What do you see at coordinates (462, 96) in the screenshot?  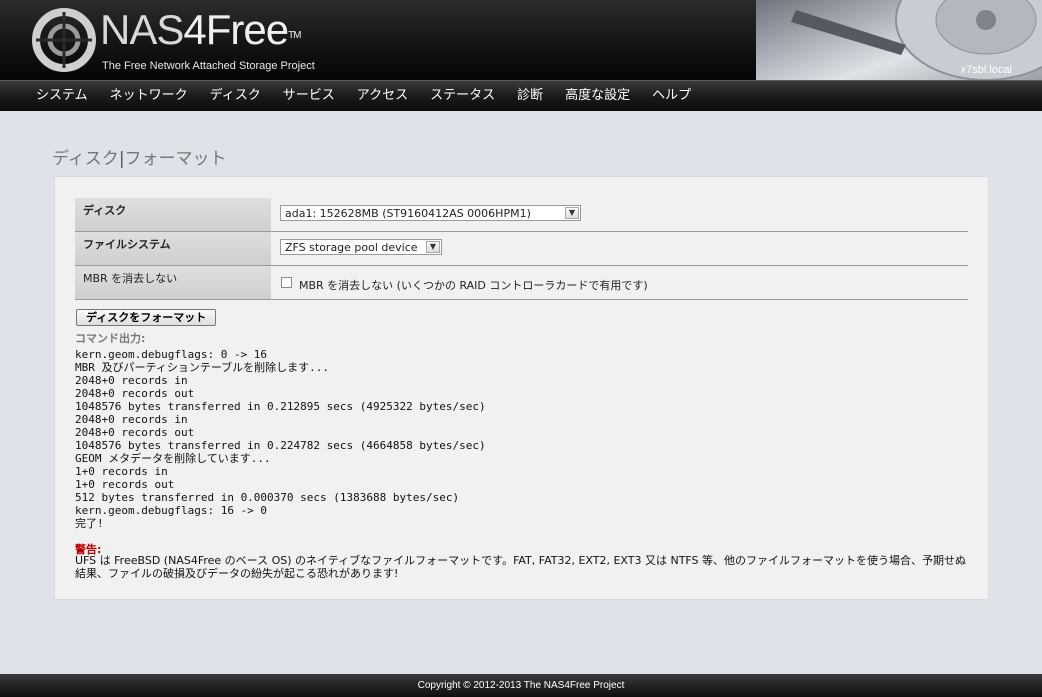 I see `nav-status: ステータス` at bounding box center [462, 96].